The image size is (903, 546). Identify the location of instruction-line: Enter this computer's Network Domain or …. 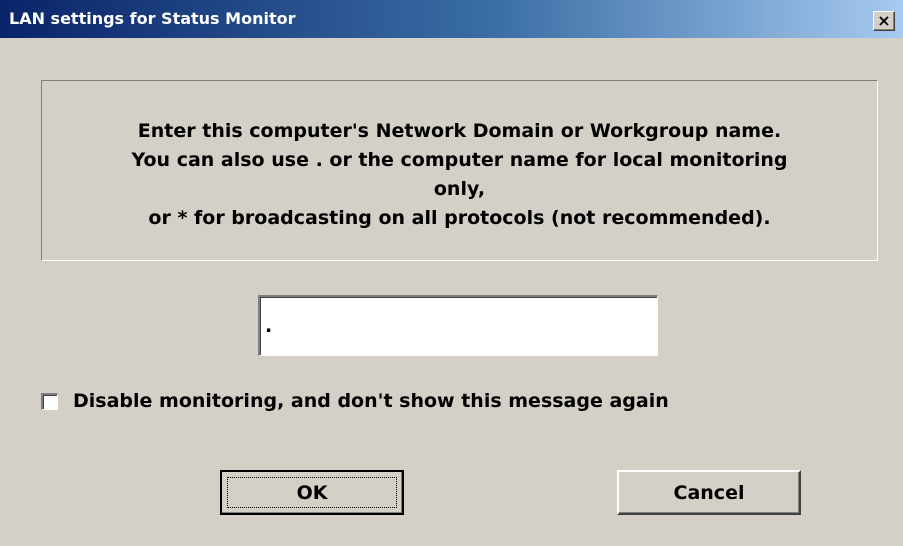
(459, 131).